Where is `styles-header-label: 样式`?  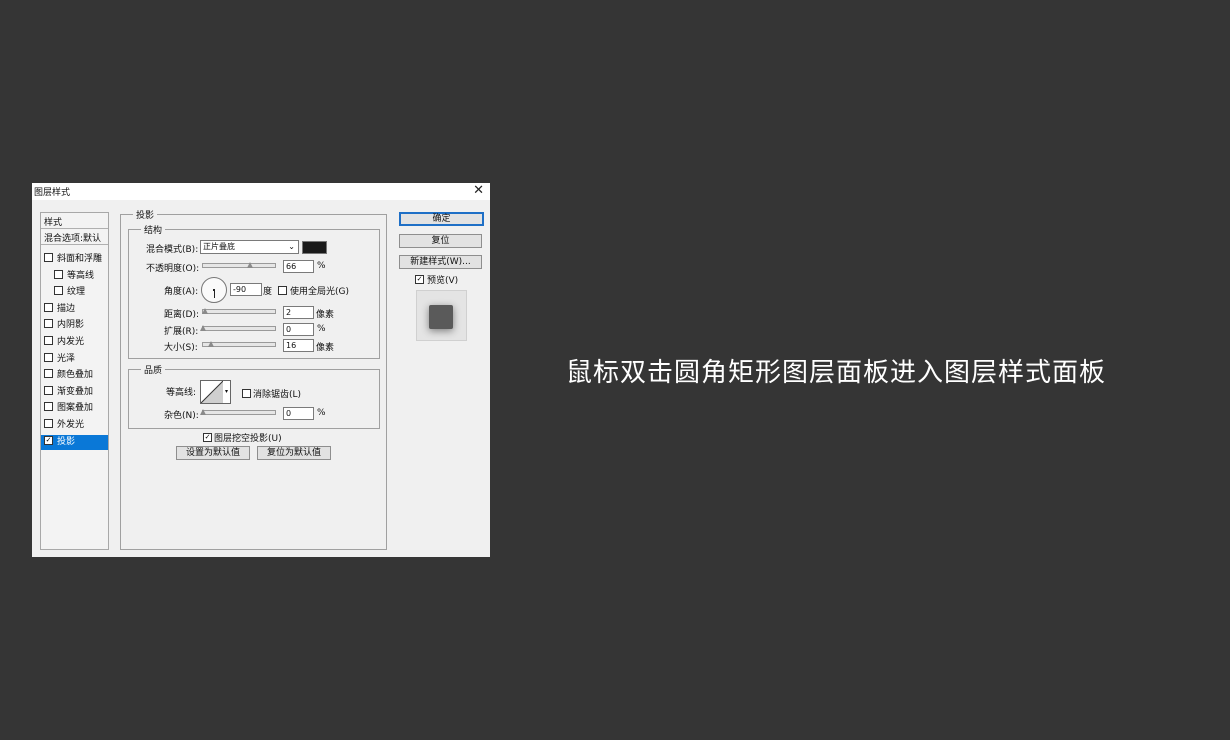 styles-header-label: 样式 is located at coordinates (53, 223).